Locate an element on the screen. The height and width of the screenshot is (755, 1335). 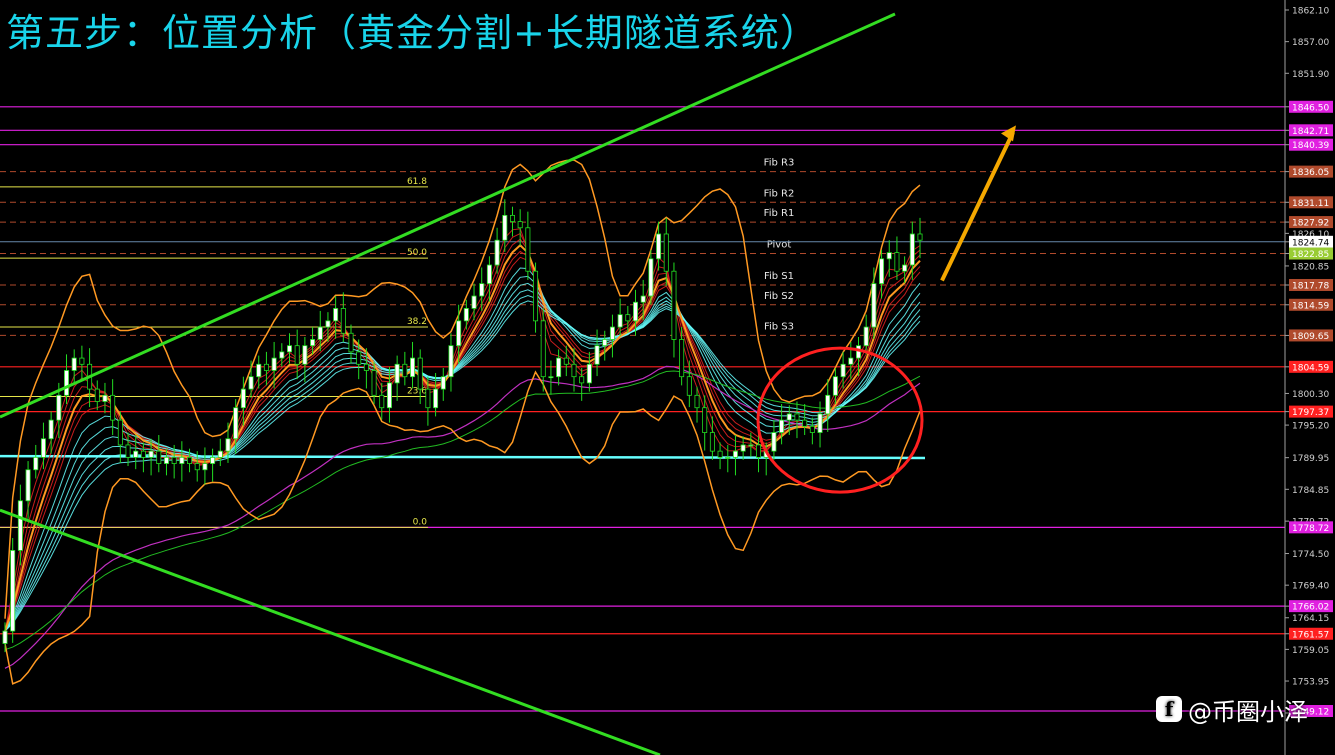
price-tag-label: 1831.11 is located at coordinates (1310, 204).